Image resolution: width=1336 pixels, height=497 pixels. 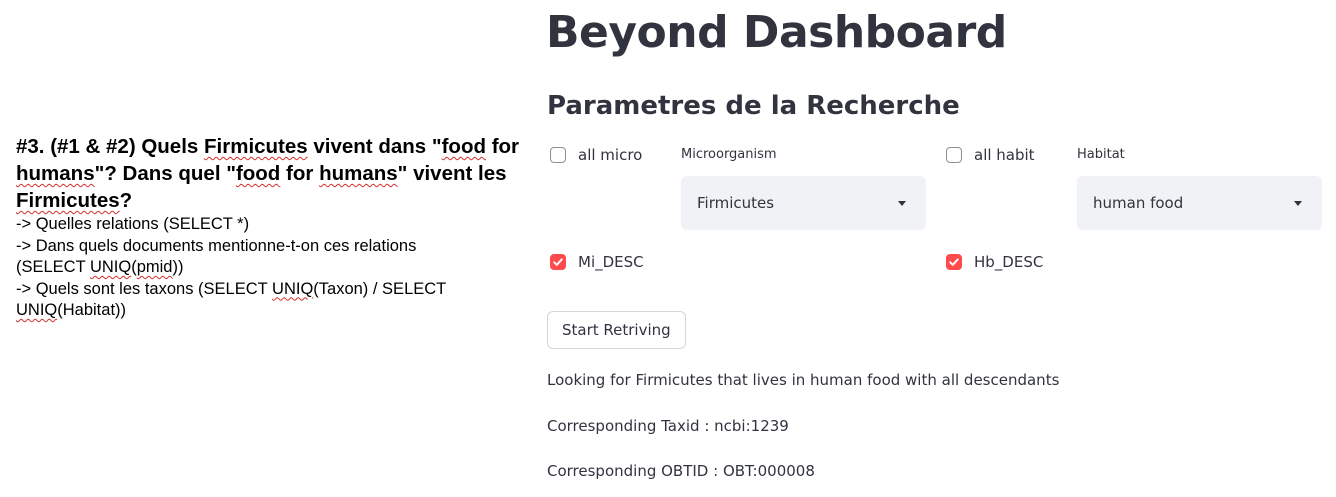 I want to click on obtid-text: Corresponding OBTID : OBT:000008, so click(x=681, y=471).